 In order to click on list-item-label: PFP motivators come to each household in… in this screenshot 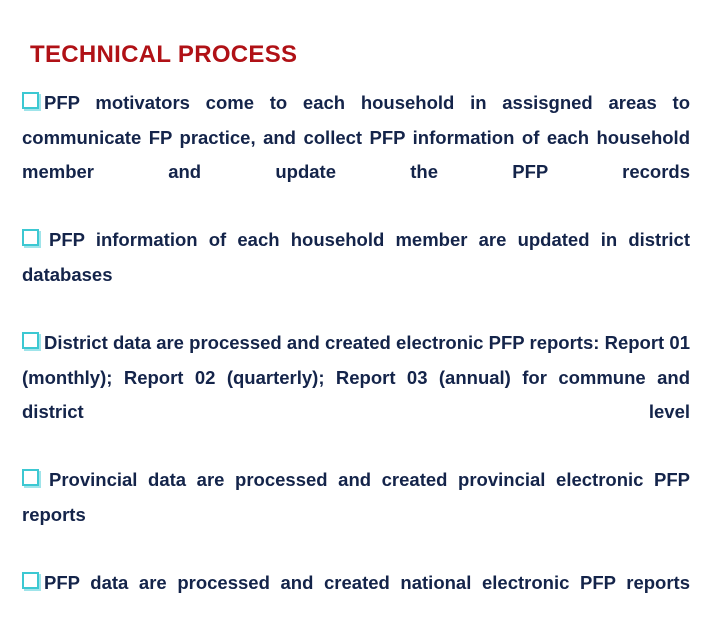, I will do `click(356, 137)`.